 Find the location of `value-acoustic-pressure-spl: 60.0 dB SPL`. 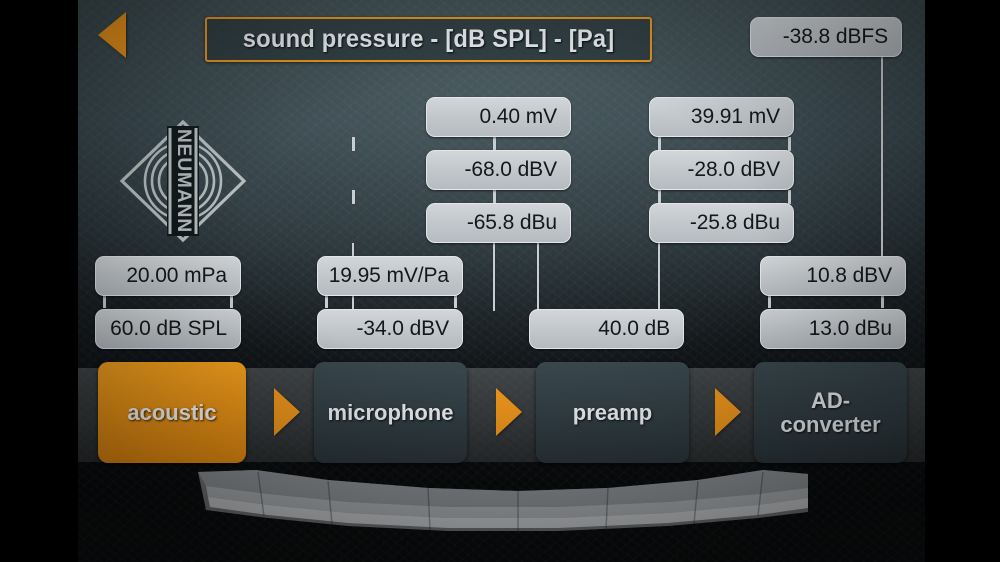

value-acoustic-pressure-spl: 60.0 dB SPL is located at coordinates (168, 329).